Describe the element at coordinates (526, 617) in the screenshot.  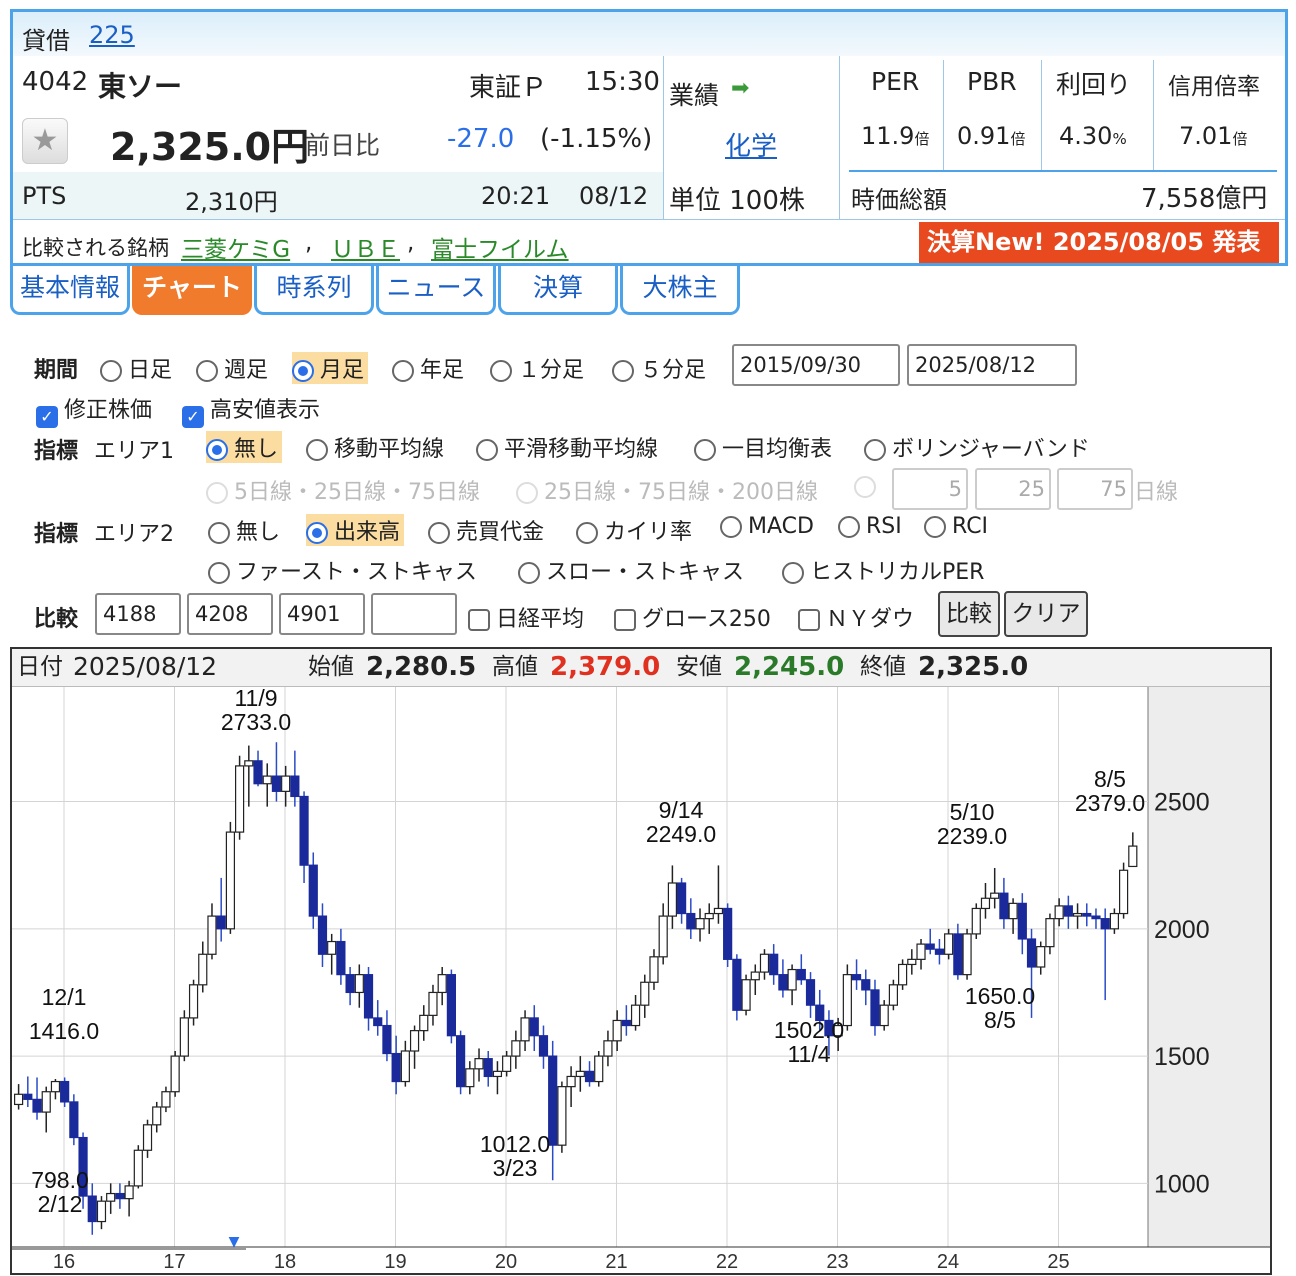
I see `nikkei-checkbox: 日経平均` at that location.